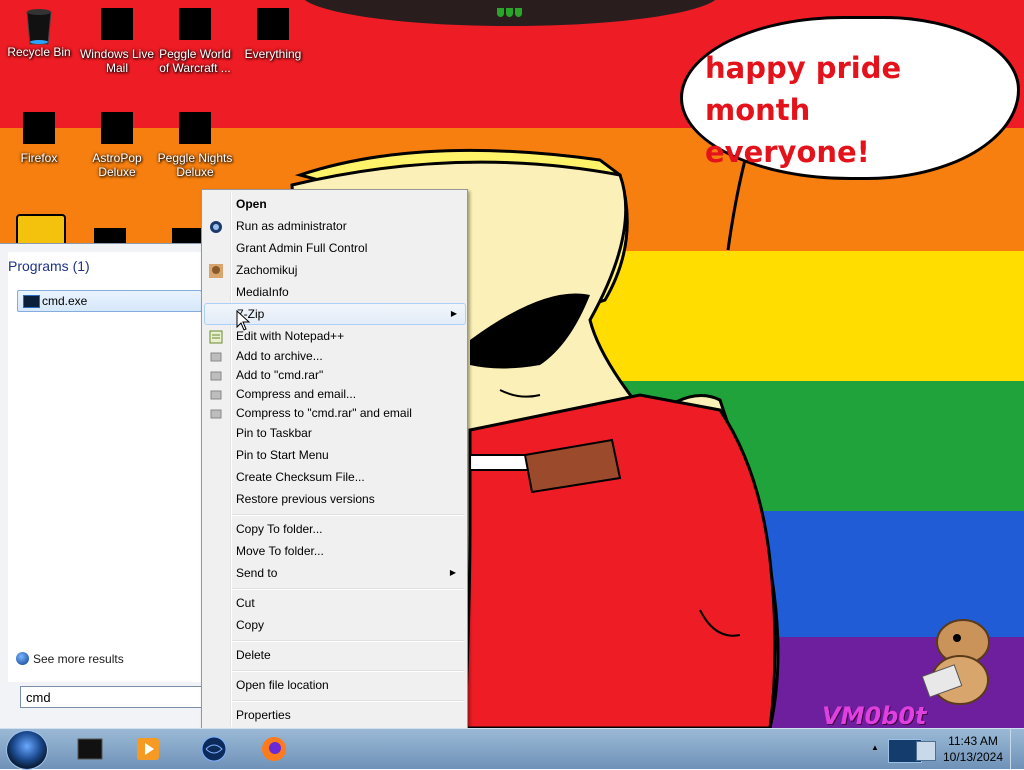 This screenshot has width=1024, height=770. What do you see at coordinates (253, 655) in the screenshot?
I see `menu-item-label: Delete` at bounding box center [253, 655].